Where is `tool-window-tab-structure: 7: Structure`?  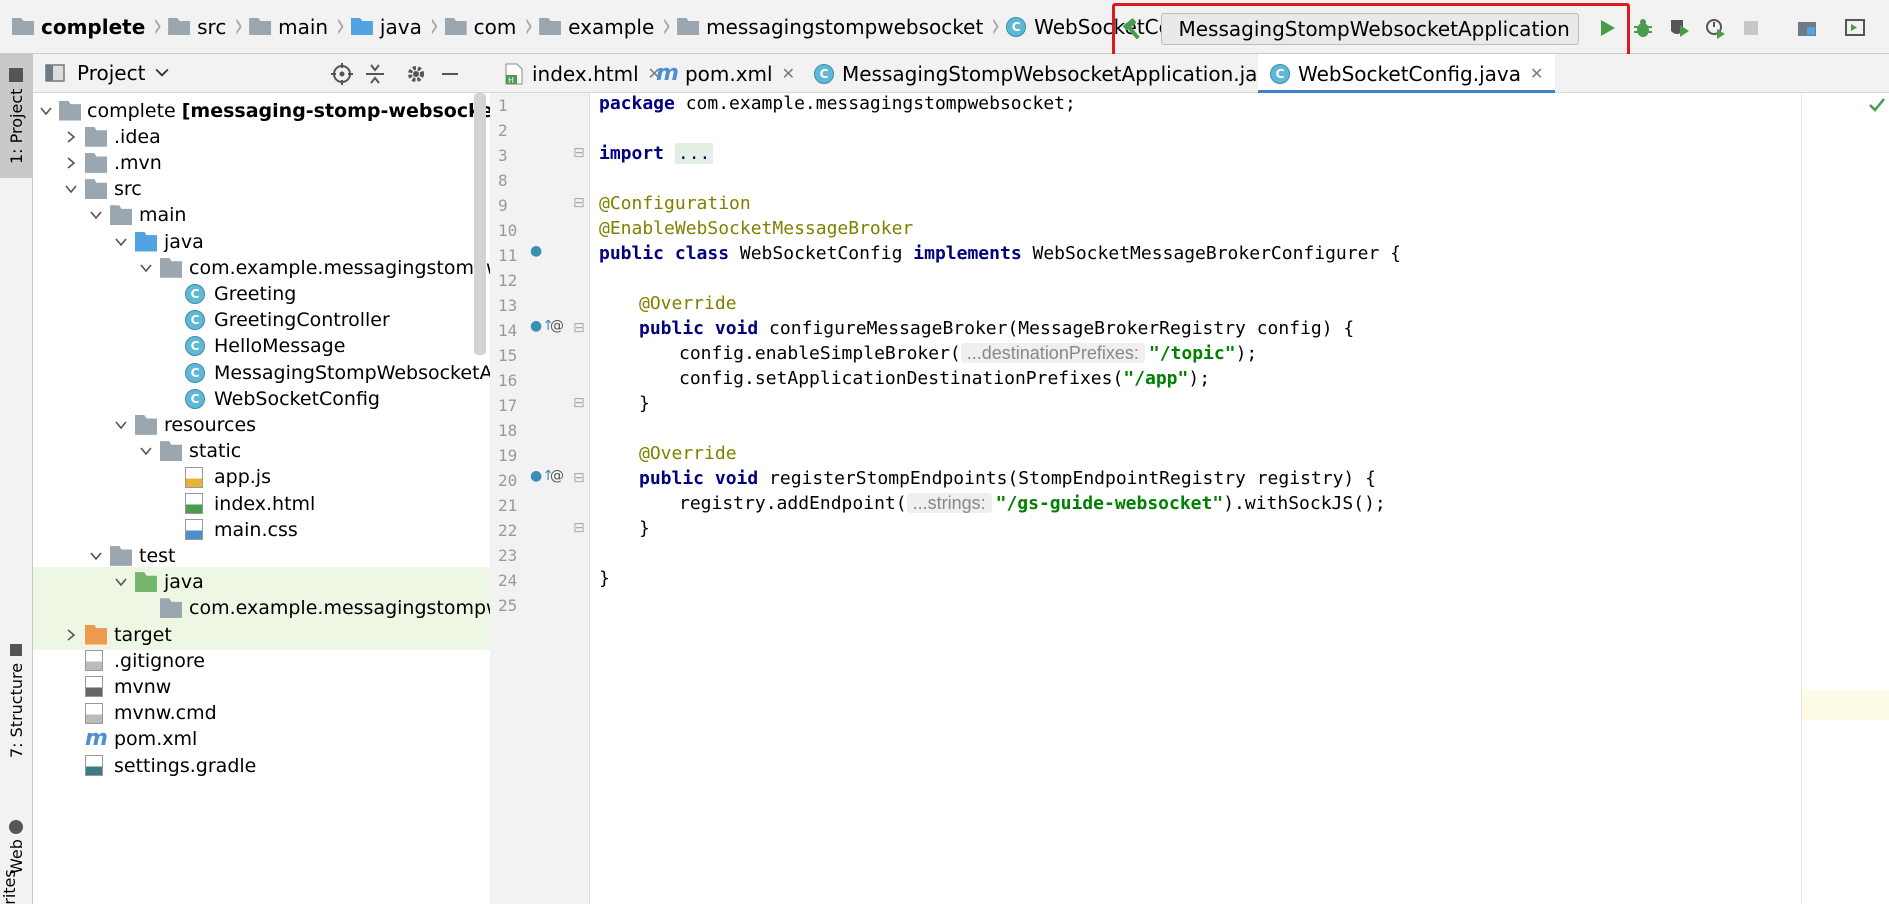
tool-window-tab-structure: 7: Structure is located at coordinates (16, 701).